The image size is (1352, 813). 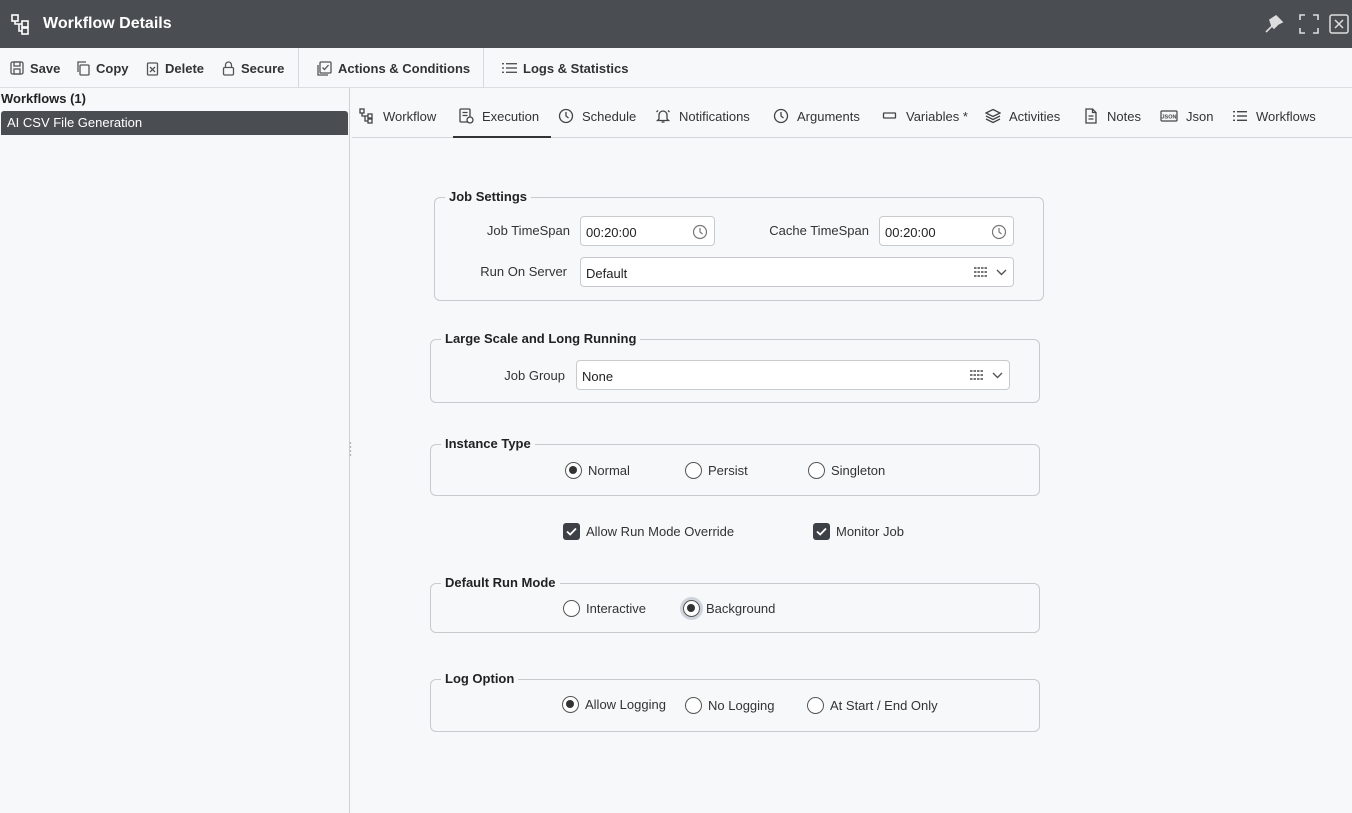 I want to click on tab-variables: Variables *, so click(x=925, y=122).